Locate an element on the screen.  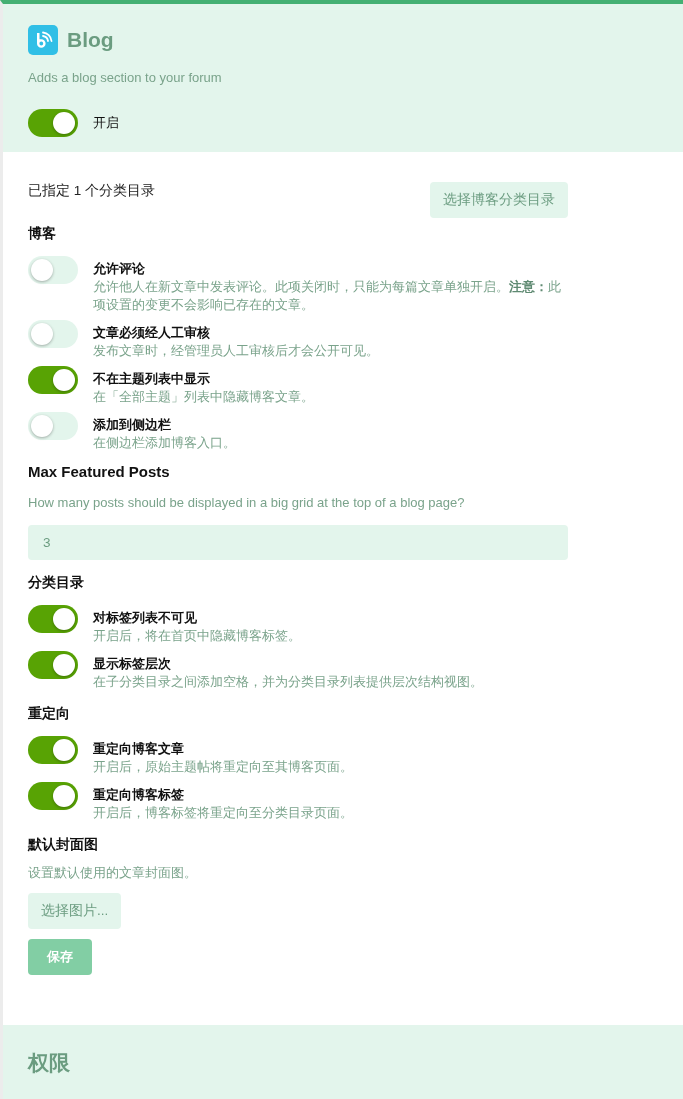
setting-label: 对标签列表不可见 is located at coordinates (145, 618).